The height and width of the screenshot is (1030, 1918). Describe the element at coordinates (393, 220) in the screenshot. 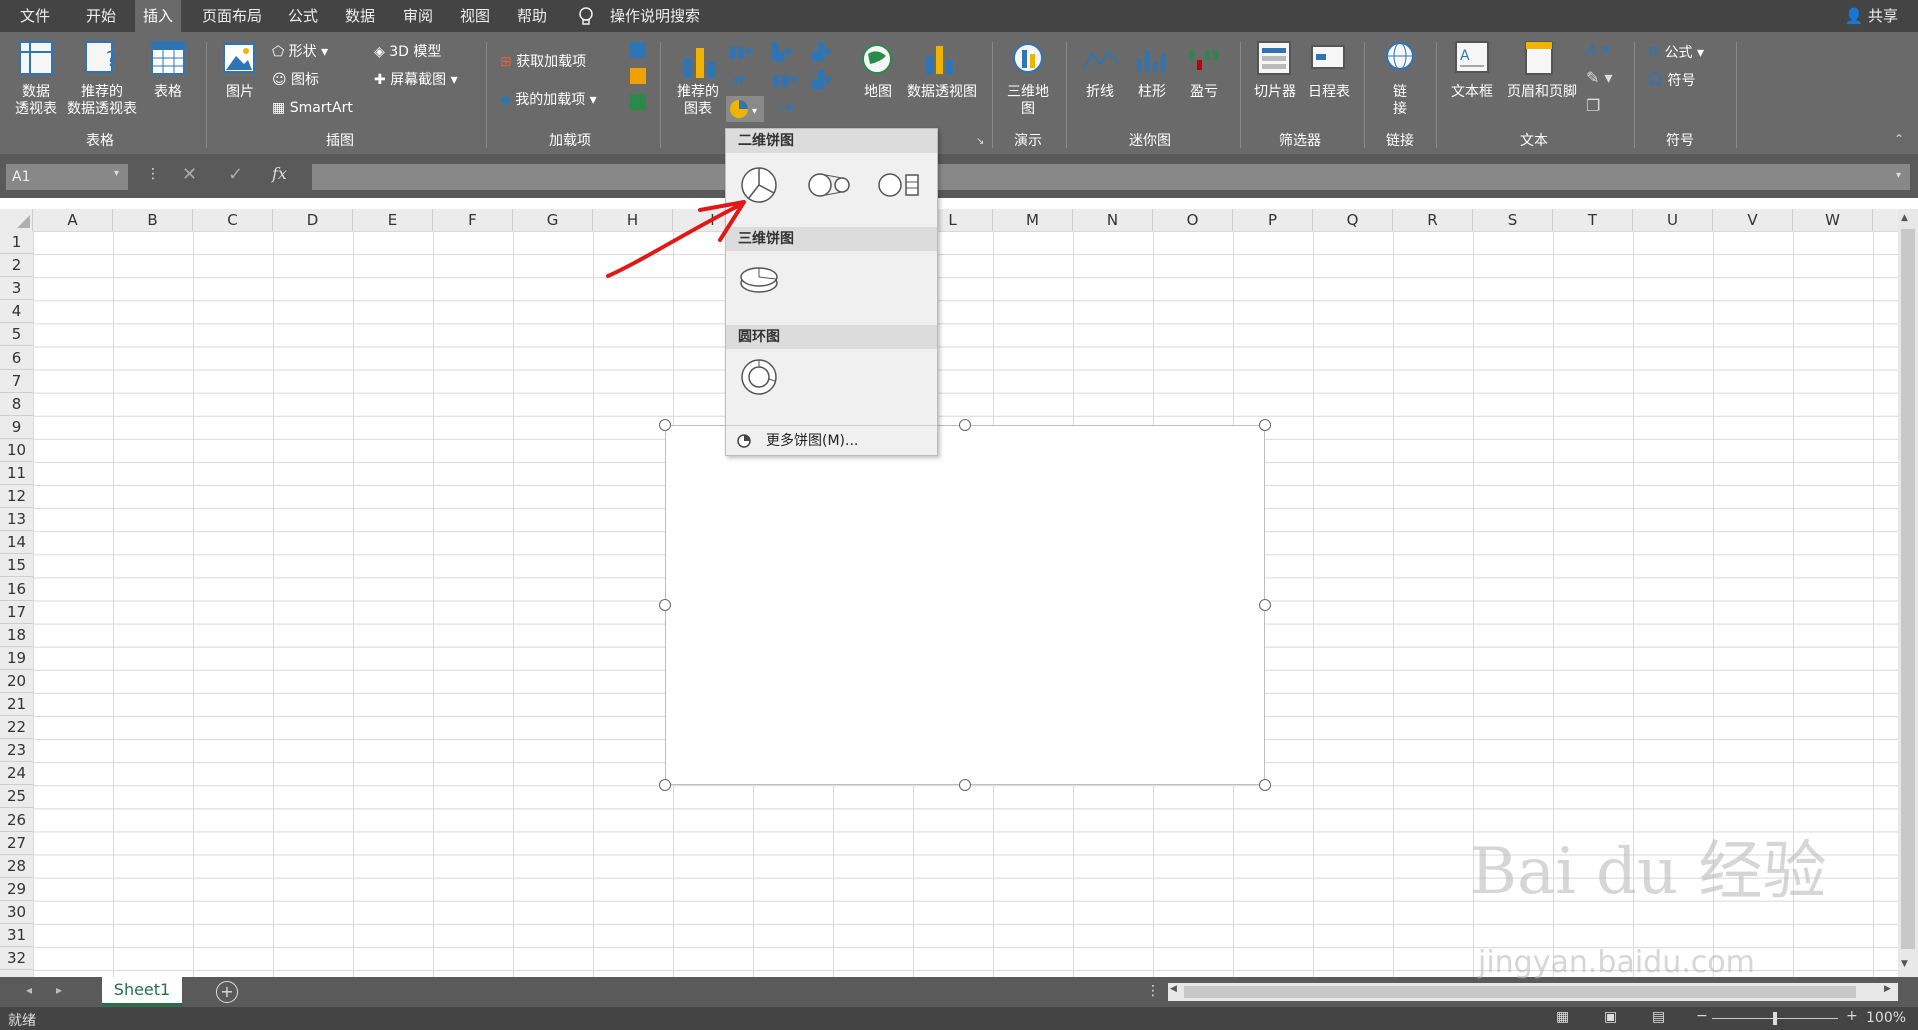

I see `column-header: E` at that location.